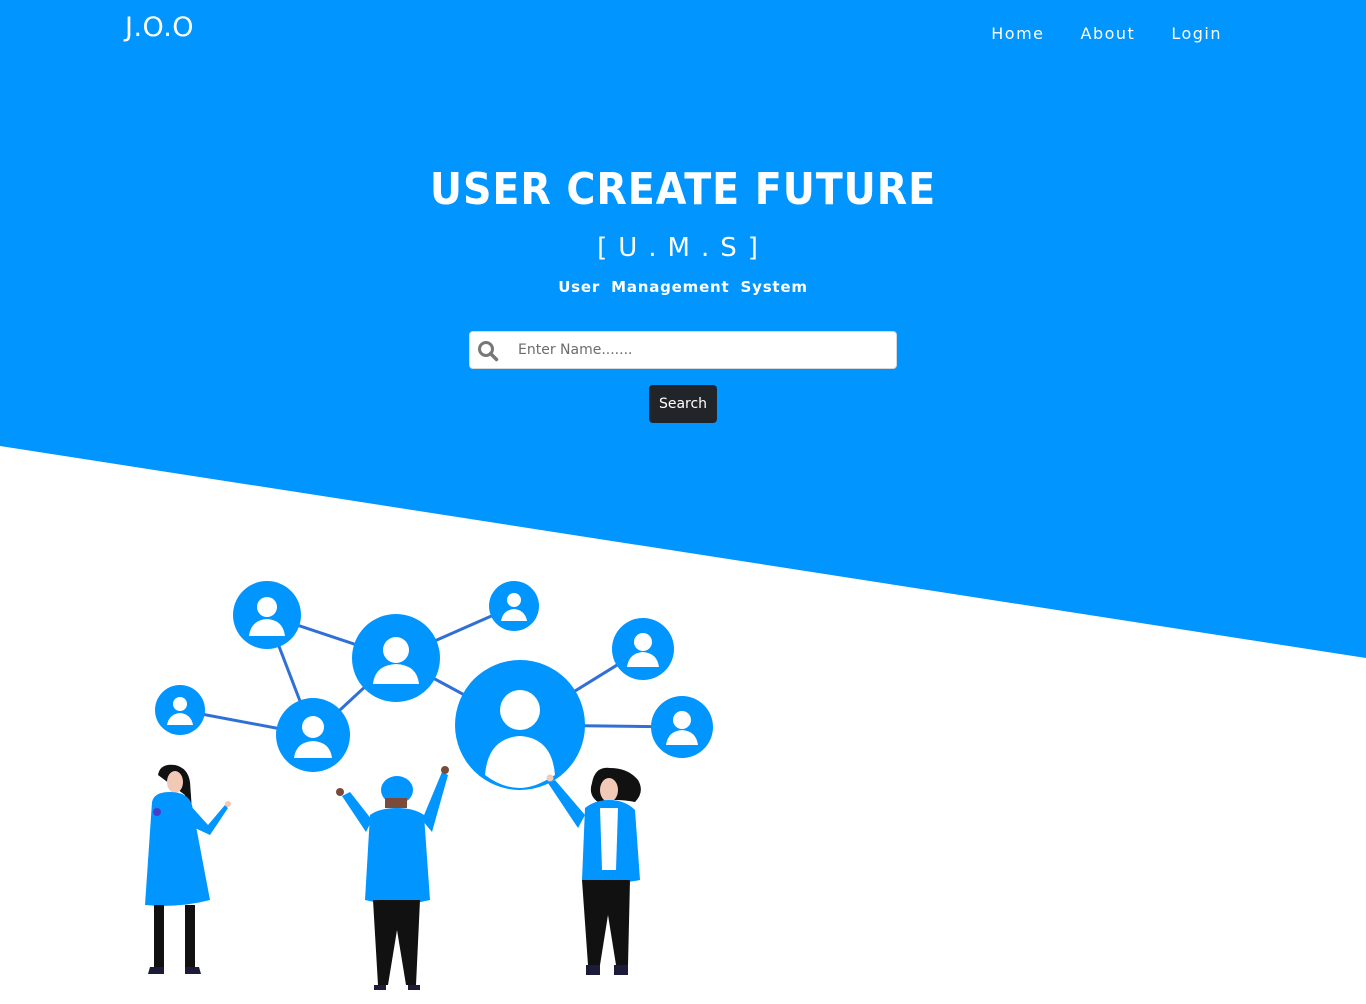 This screenshot has height=1004, width=1366. What do you see at coordinates (683, 189) in the screenshot?
I see `hero-title: USER CREATE FUTURE` at bounding box center [683, 189].